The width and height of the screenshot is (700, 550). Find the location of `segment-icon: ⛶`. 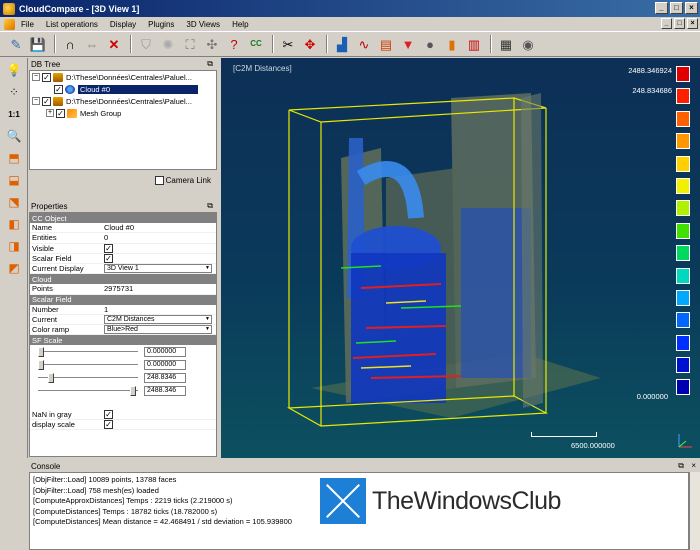

segment-icon: ⛶ is located at coordinates (190, 44).